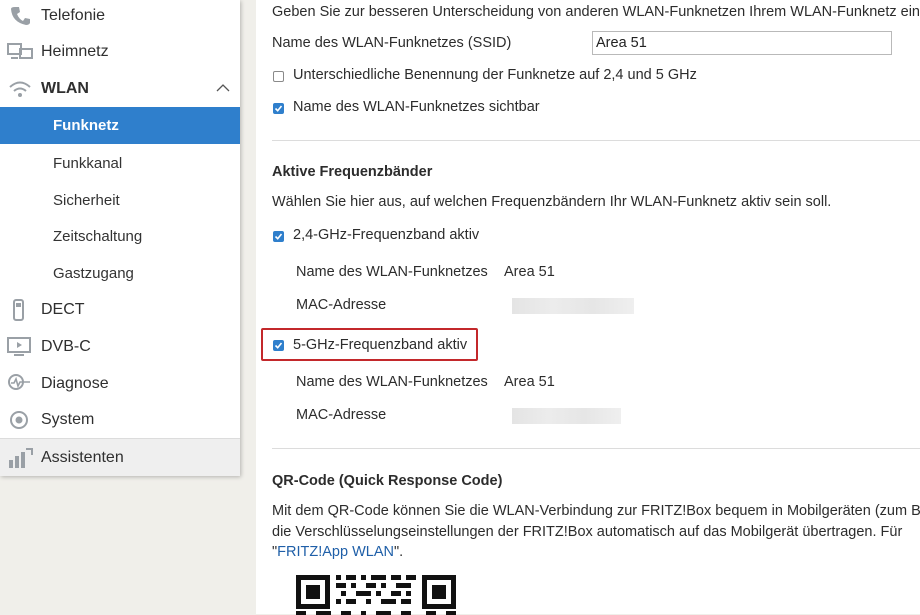 The width and height of the screenshot is (920, 615). Describe the element at coordinates (73, 15) in the screenshot. I see `sidebar-item-label: Telefonie` at that location.